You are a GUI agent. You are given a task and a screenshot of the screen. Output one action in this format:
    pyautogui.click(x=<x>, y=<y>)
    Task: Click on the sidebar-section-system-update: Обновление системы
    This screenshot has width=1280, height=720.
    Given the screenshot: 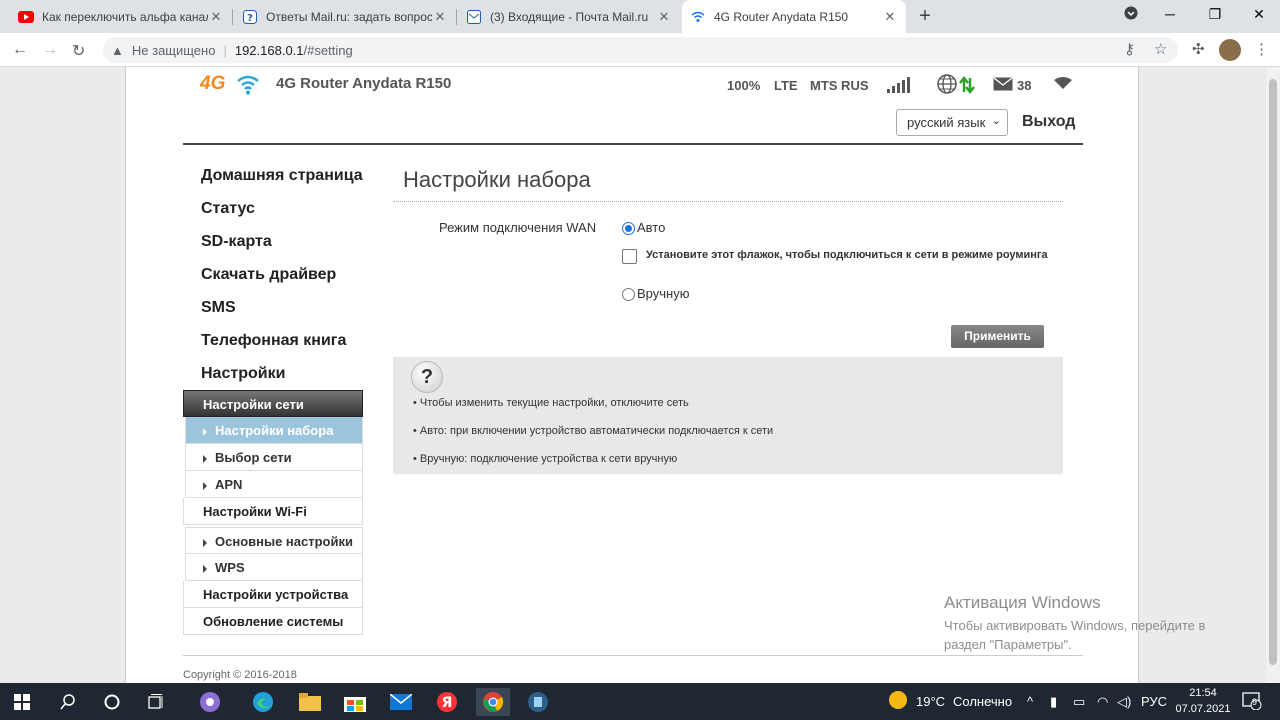 What is the action you would take?
    pyautogui.click(x=273, y=621)
    